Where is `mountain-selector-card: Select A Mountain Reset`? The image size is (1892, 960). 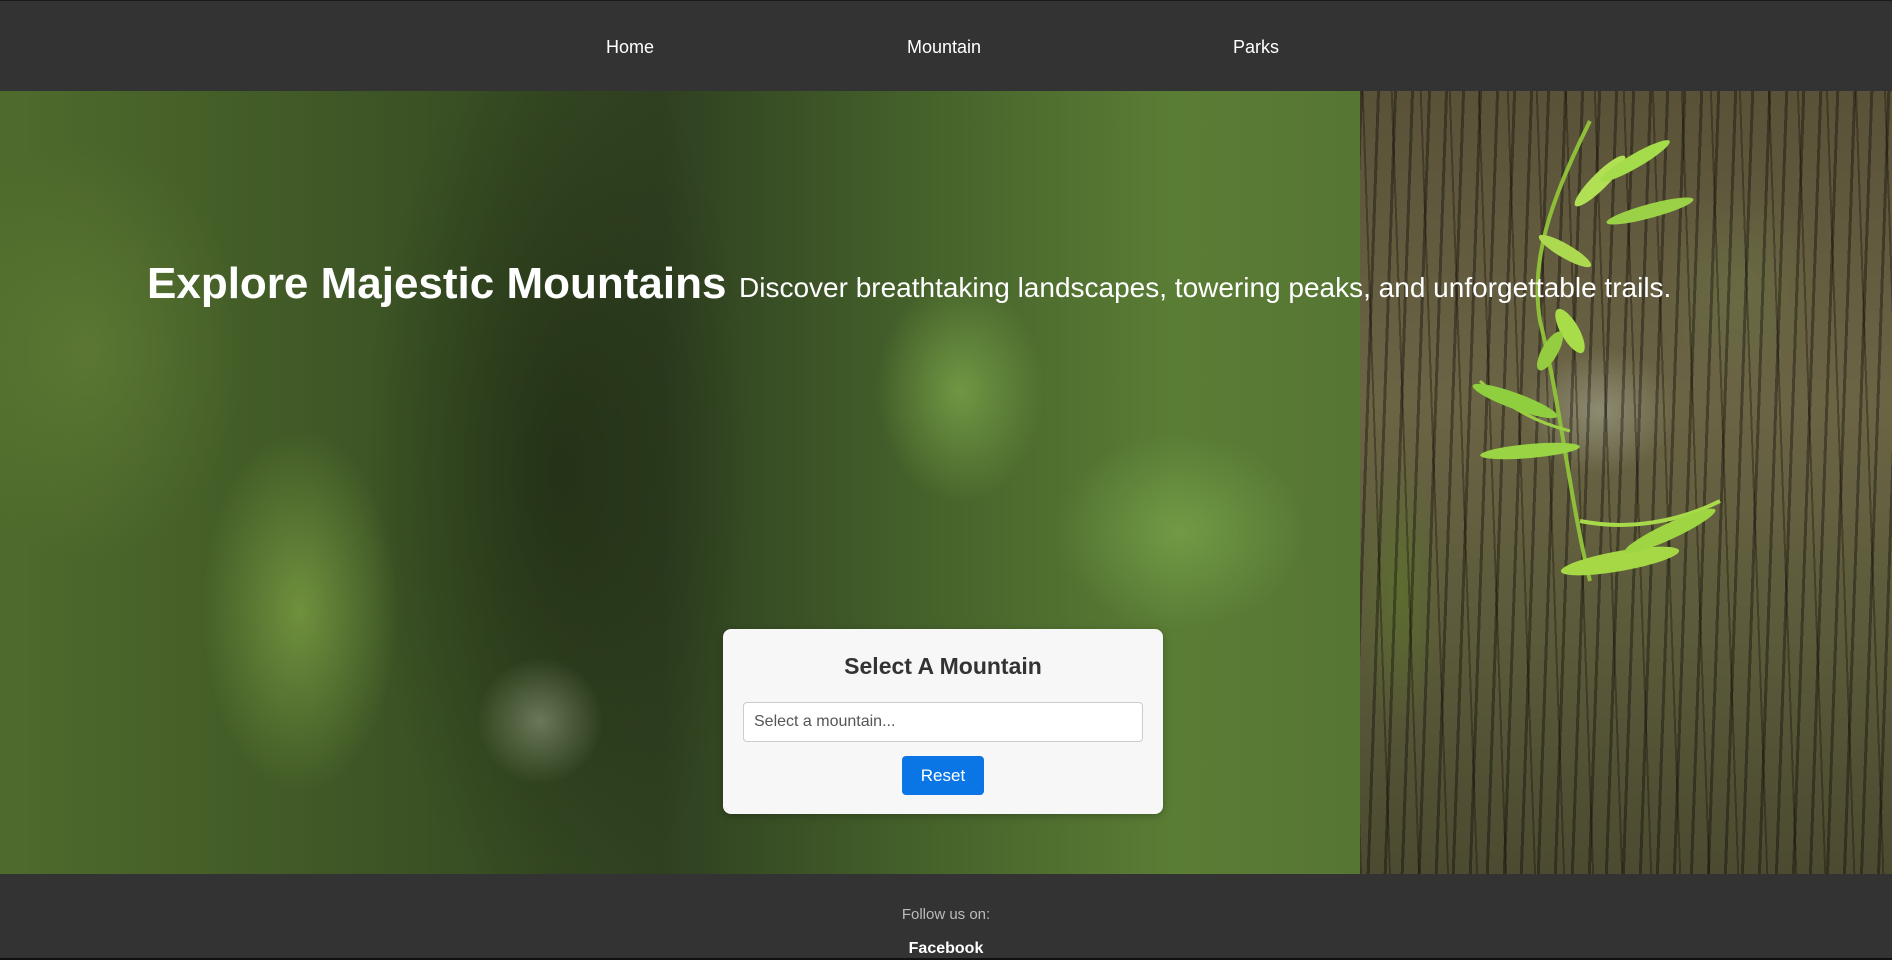
mountain-selector-card: Select A Mountain Reset is located at coordinates (943, 721).